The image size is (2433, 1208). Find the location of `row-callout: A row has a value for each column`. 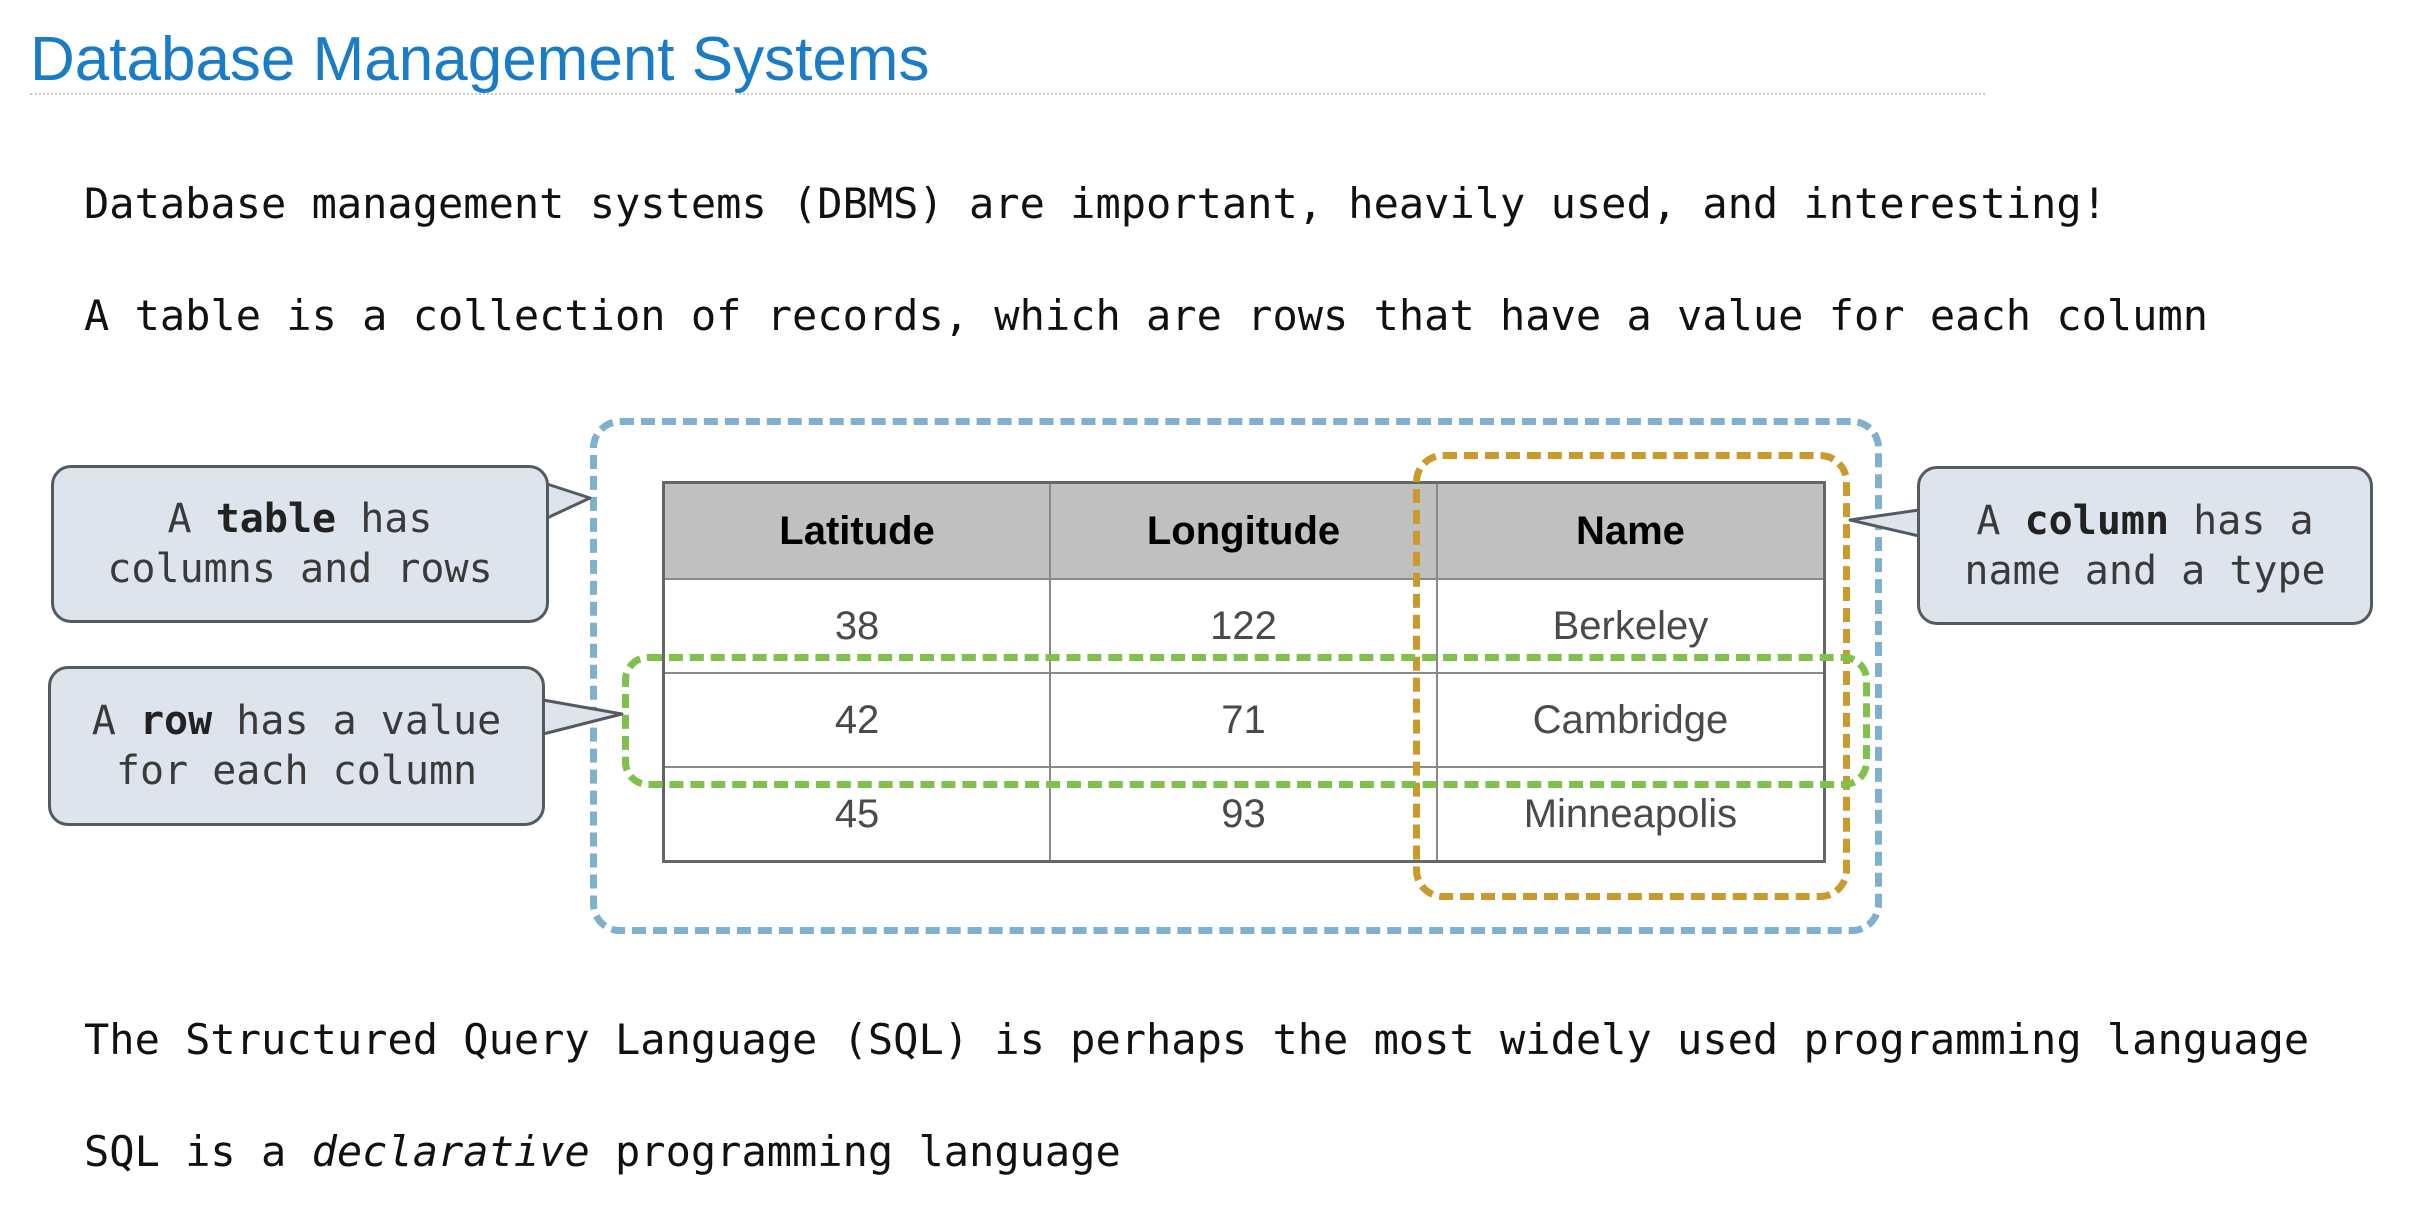

row-callout: A row has a value for each column is located at coordinates (296, 746).